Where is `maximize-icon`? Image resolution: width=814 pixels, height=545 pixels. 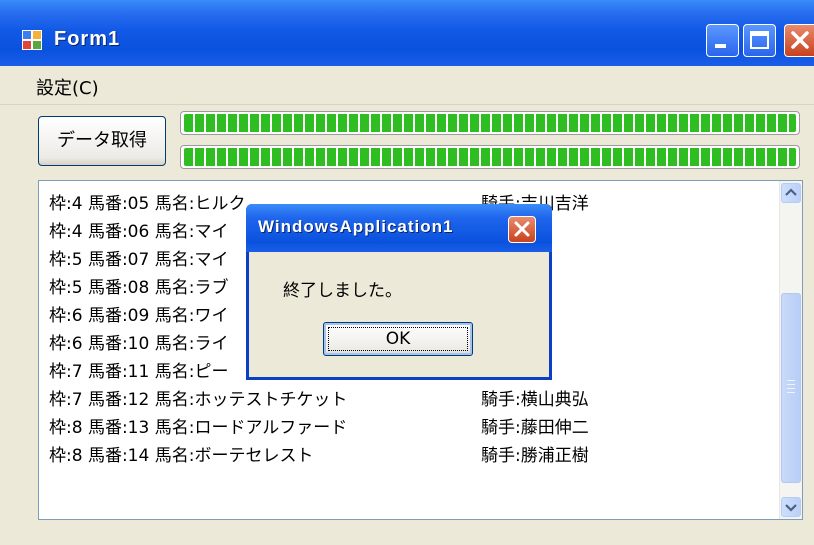 maximize-icon is located at coordinates (759, 40).